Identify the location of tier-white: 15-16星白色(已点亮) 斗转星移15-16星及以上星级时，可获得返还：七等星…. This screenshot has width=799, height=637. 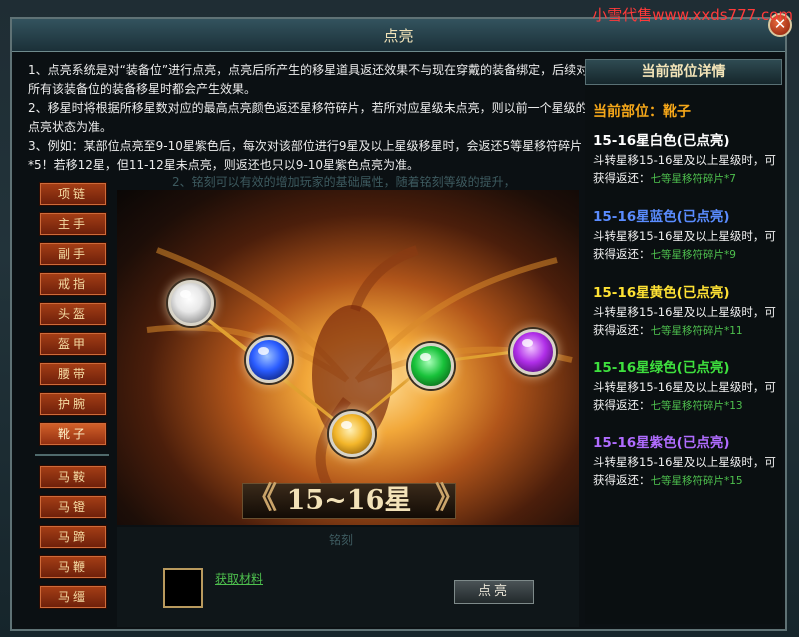
(686, 158).